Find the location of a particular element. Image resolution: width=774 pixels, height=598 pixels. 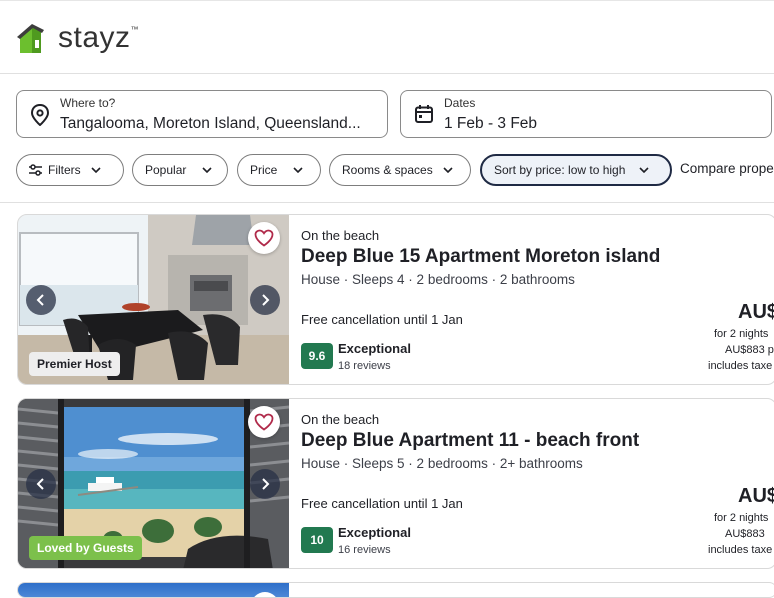

price-filter-button: Price is located at coordinates (279, 170).